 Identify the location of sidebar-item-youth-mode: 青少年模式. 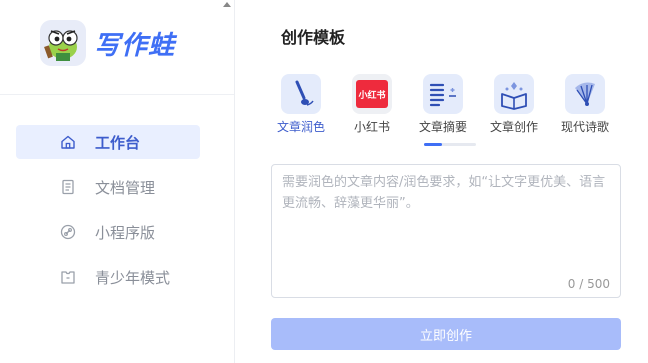
(108, 277).